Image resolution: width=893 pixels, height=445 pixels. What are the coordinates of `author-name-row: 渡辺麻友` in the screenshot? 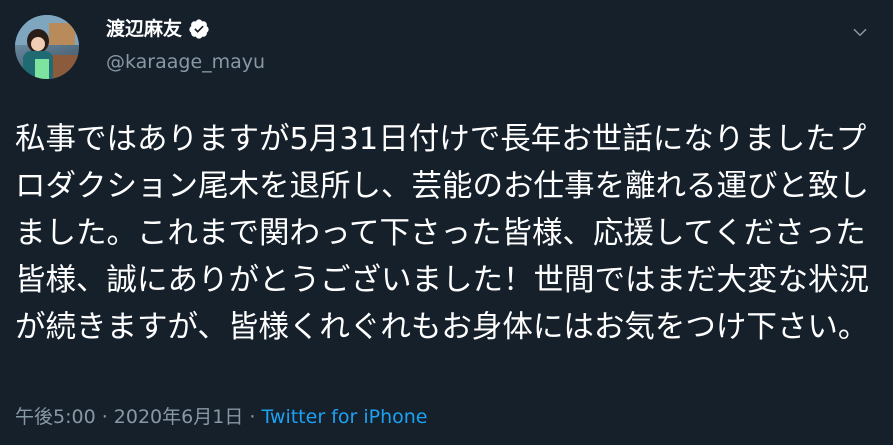 It's located at (158, 29).